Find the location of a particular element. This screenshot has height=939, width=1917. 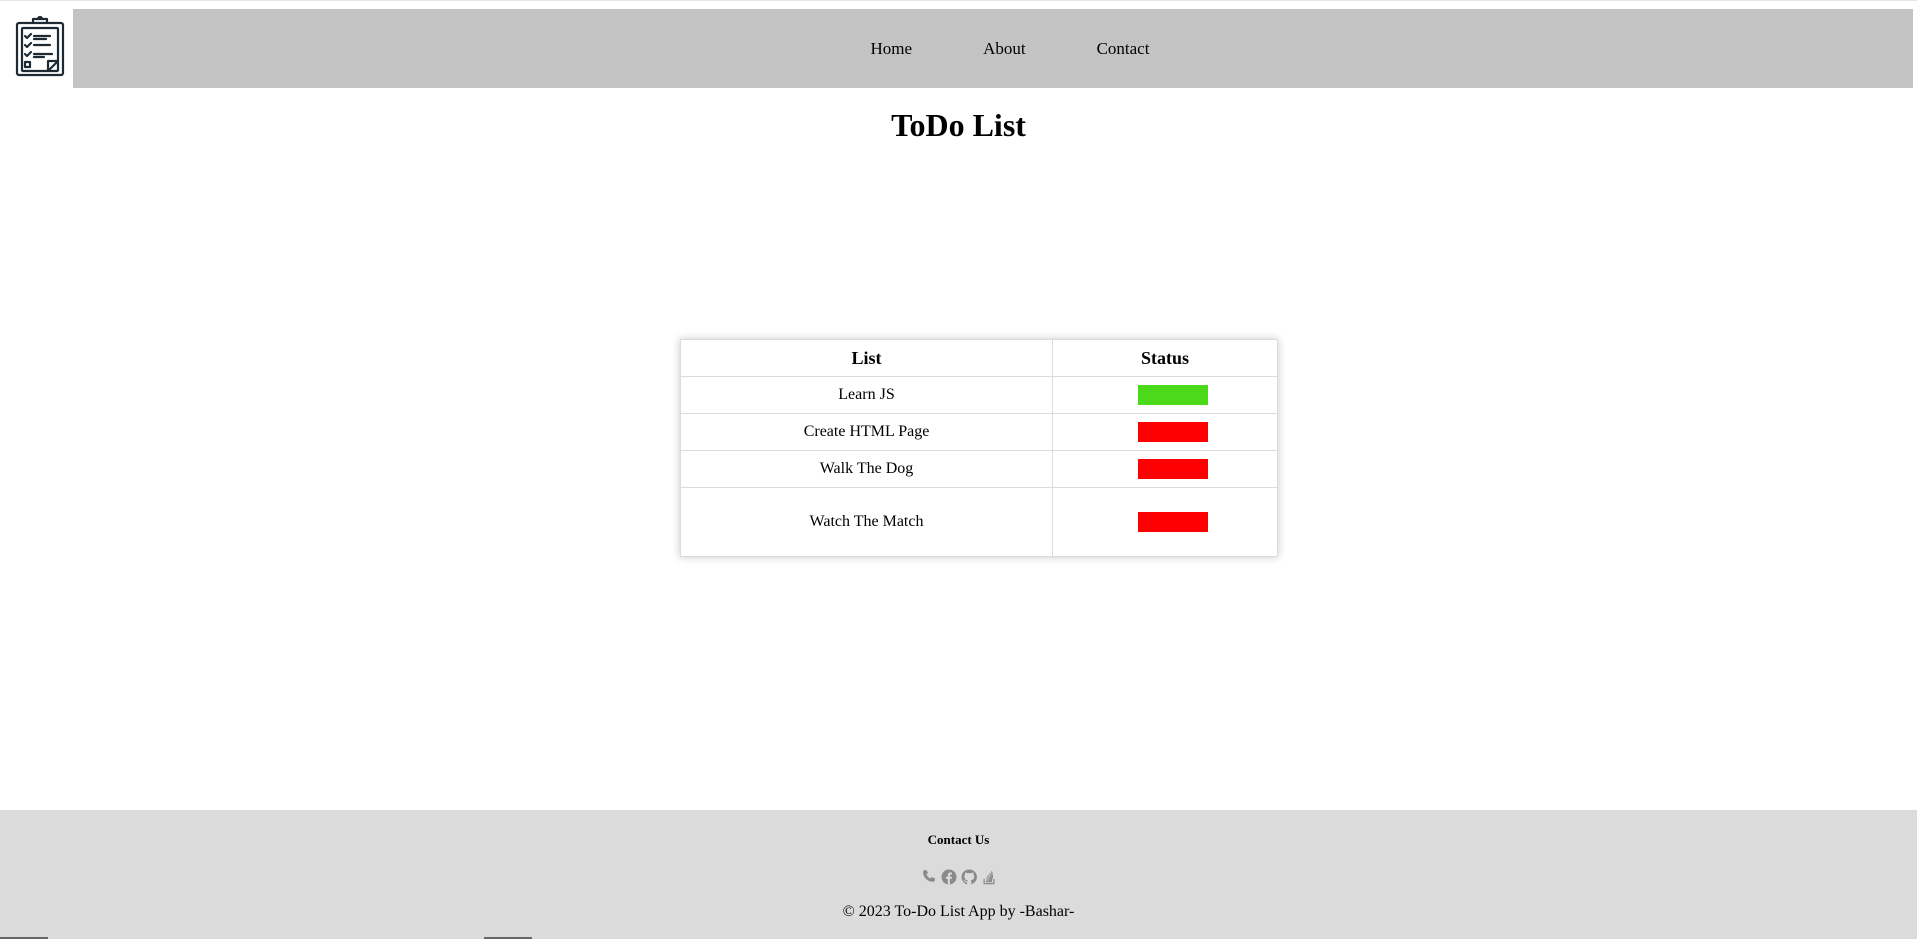

footer-title: Contact Us is located at coordinates (958, 839).